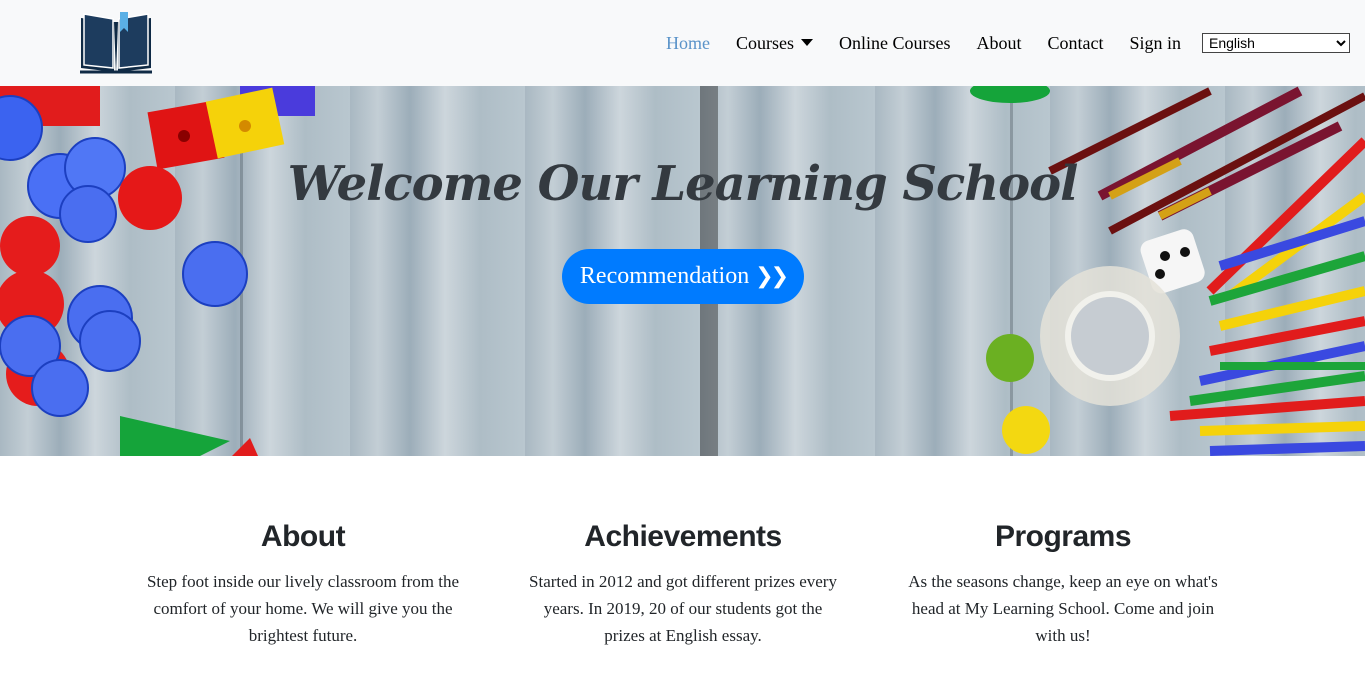 The image size is (1365, 687). I want to click on achievements-heading: Achievements, so click(683, 536).